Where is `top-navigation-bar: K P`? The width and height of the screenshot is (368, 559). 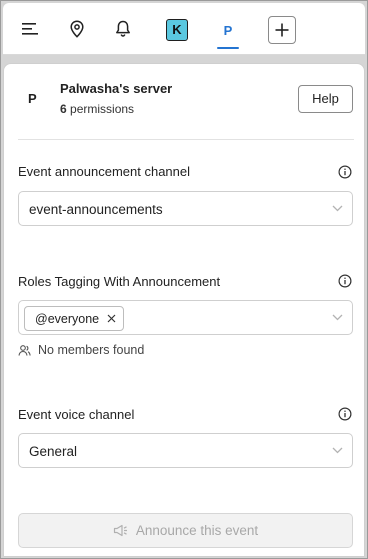 top-navigation-bar: K P is located at coordinates (184, 29).